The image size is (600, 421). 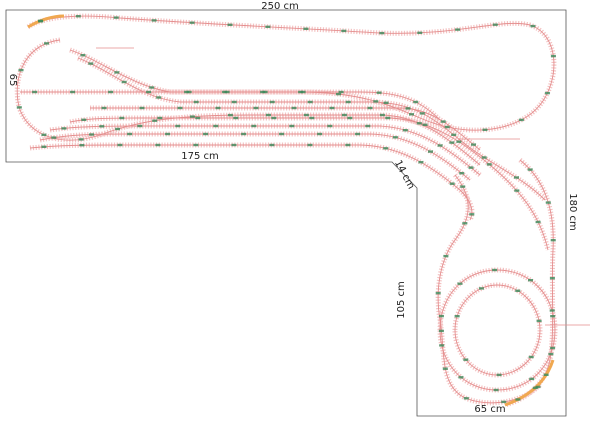 What do you see at coordinates (404, 174) in the screenshot?
I see `dimension-diagonal: 14 cm` at bounding box center [404, 174].